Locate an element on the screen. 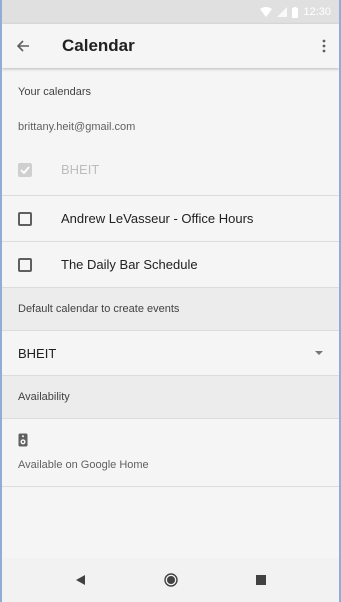  section-header-availability: Availability is located at coordinates (170, 396).